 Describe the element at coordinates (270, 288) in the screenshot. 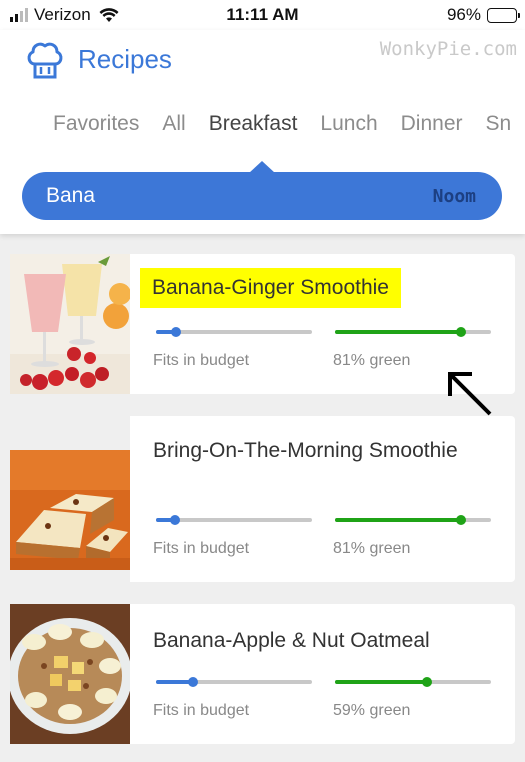

I see `recipe-title: Banana-Ginger Smoothie` at that location.